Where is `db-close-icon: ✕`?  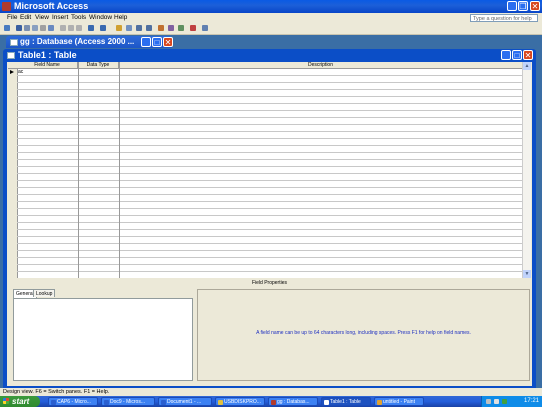
db-close-icon: ✕ is located at coordinates (168, 42).